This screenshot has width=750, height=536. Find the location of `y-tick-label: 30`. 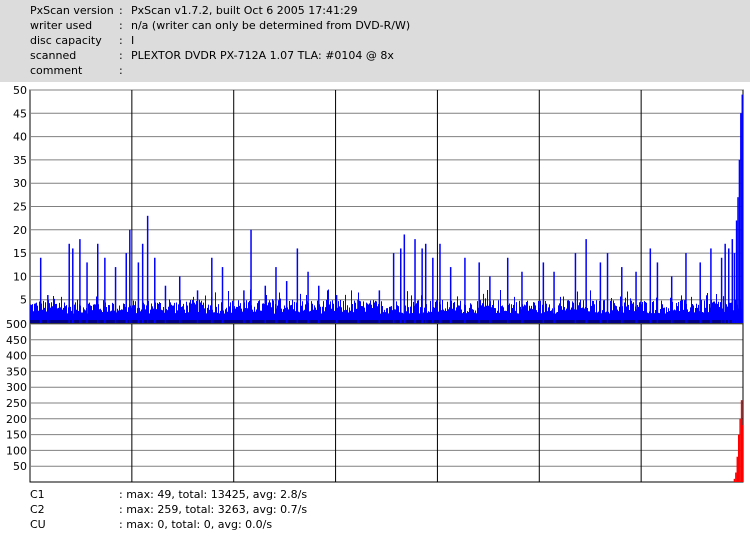

y-tick-label: 30 is located at coordinates (20, 183).